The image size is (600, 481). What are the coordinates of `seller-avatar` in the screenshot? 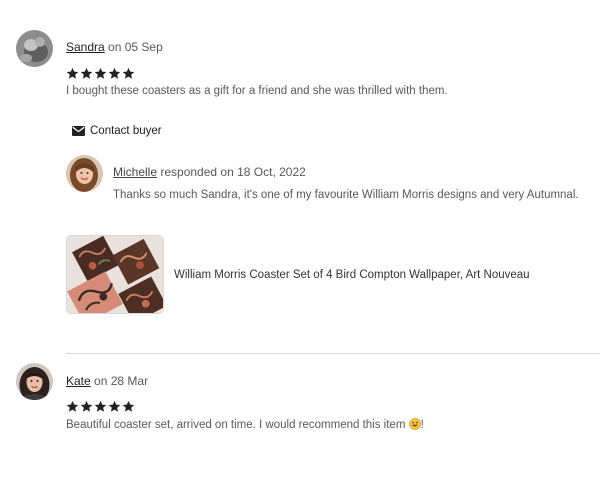 It's located at (84, 173).